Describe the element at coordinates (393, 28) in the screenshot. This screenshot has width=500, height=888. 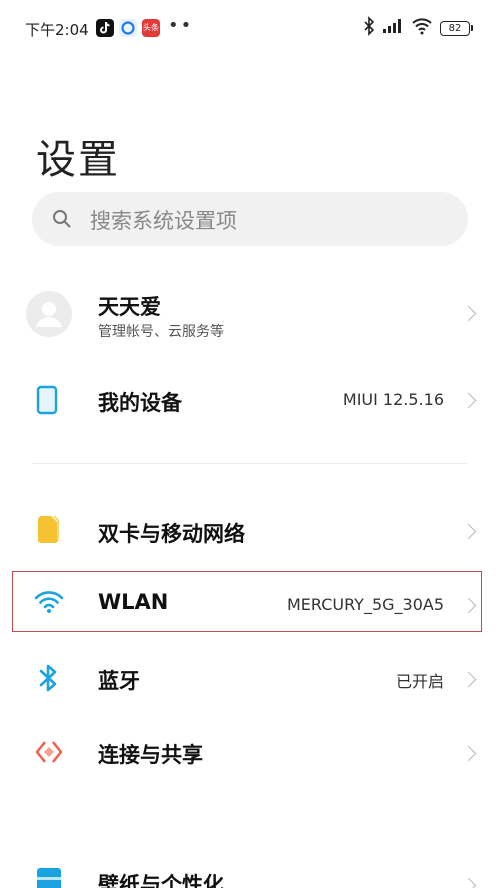
I see `signal-icon` at that location.